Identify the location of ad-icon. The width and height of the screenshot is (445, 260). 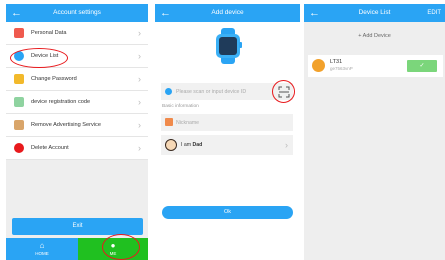
(19, 125).